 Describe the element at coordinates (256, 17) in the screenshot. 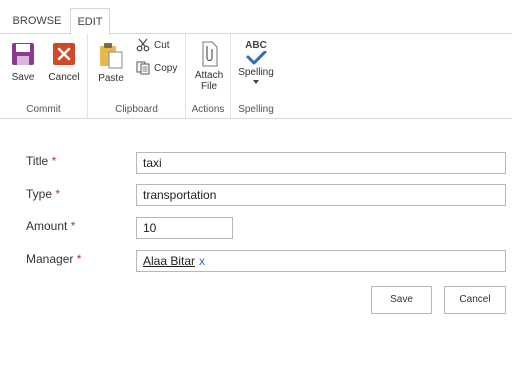

I see `ribbon-tab-bar: BROWSE EDIT` at that location.